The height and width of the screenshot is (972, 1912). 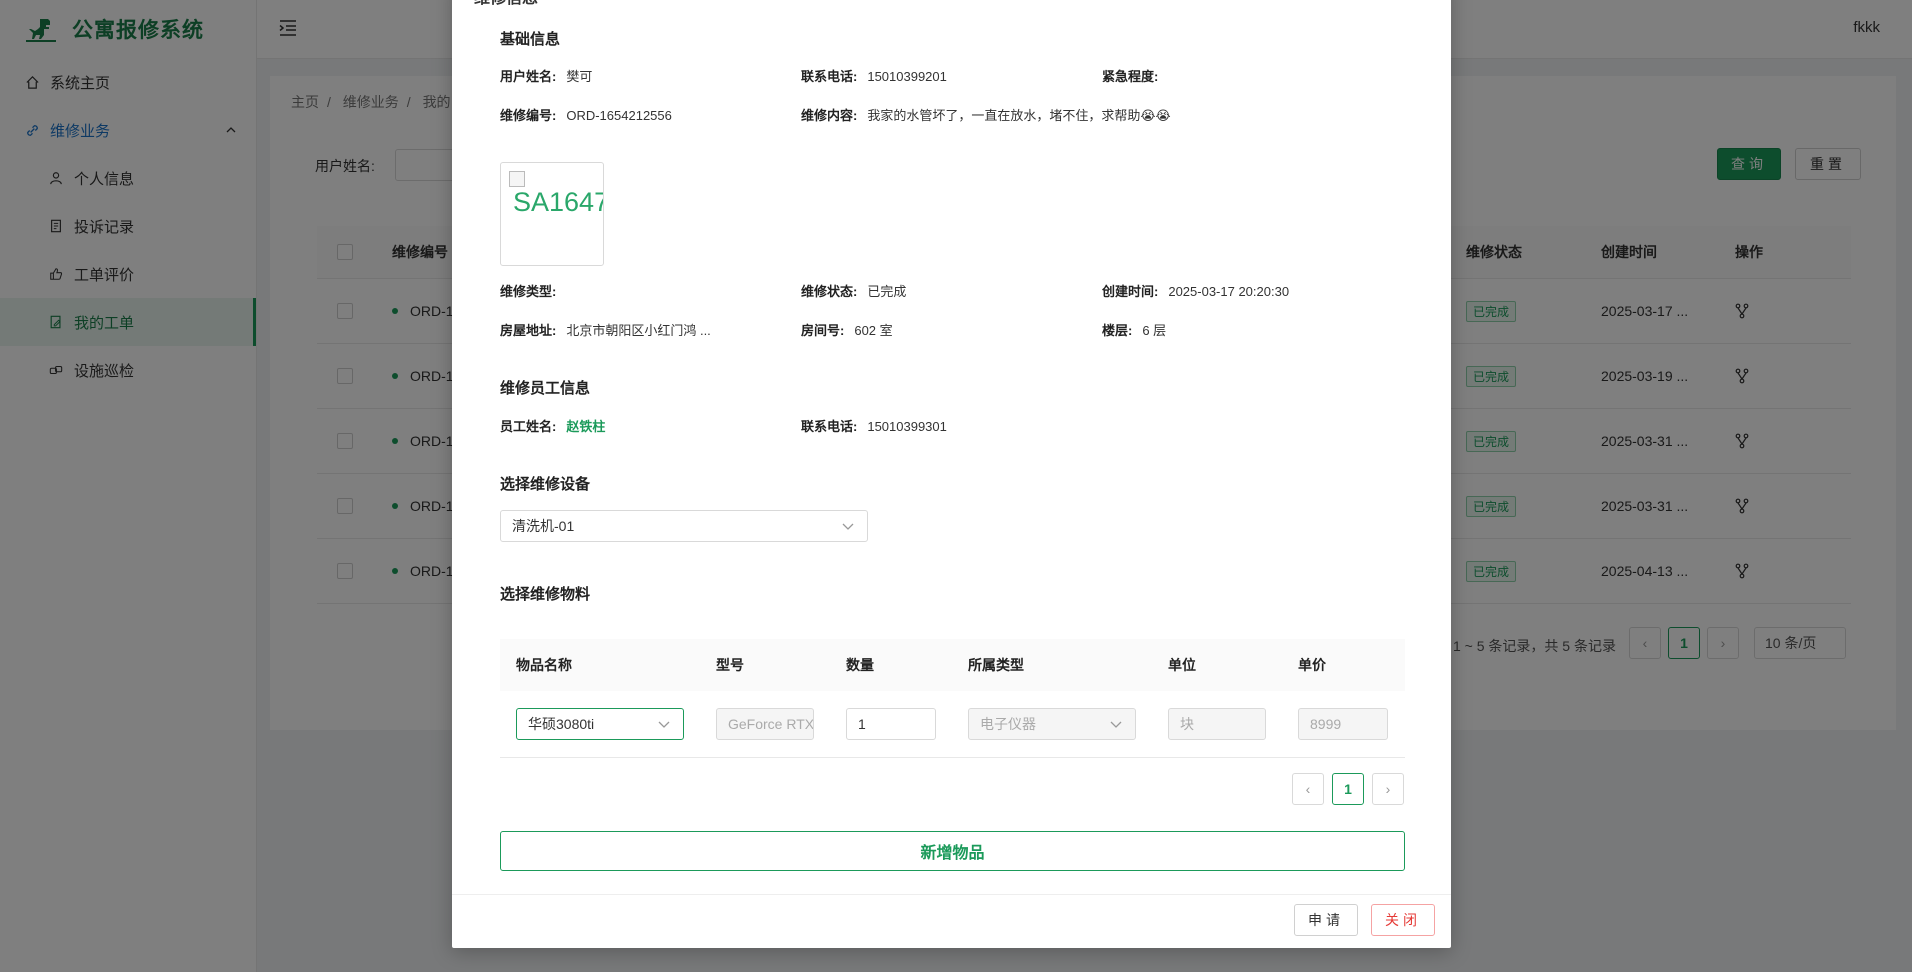 What do you see at coordinates (730, 665) in the screenshot?
I see `header-model: 型号` at bounding box center [730, 665].